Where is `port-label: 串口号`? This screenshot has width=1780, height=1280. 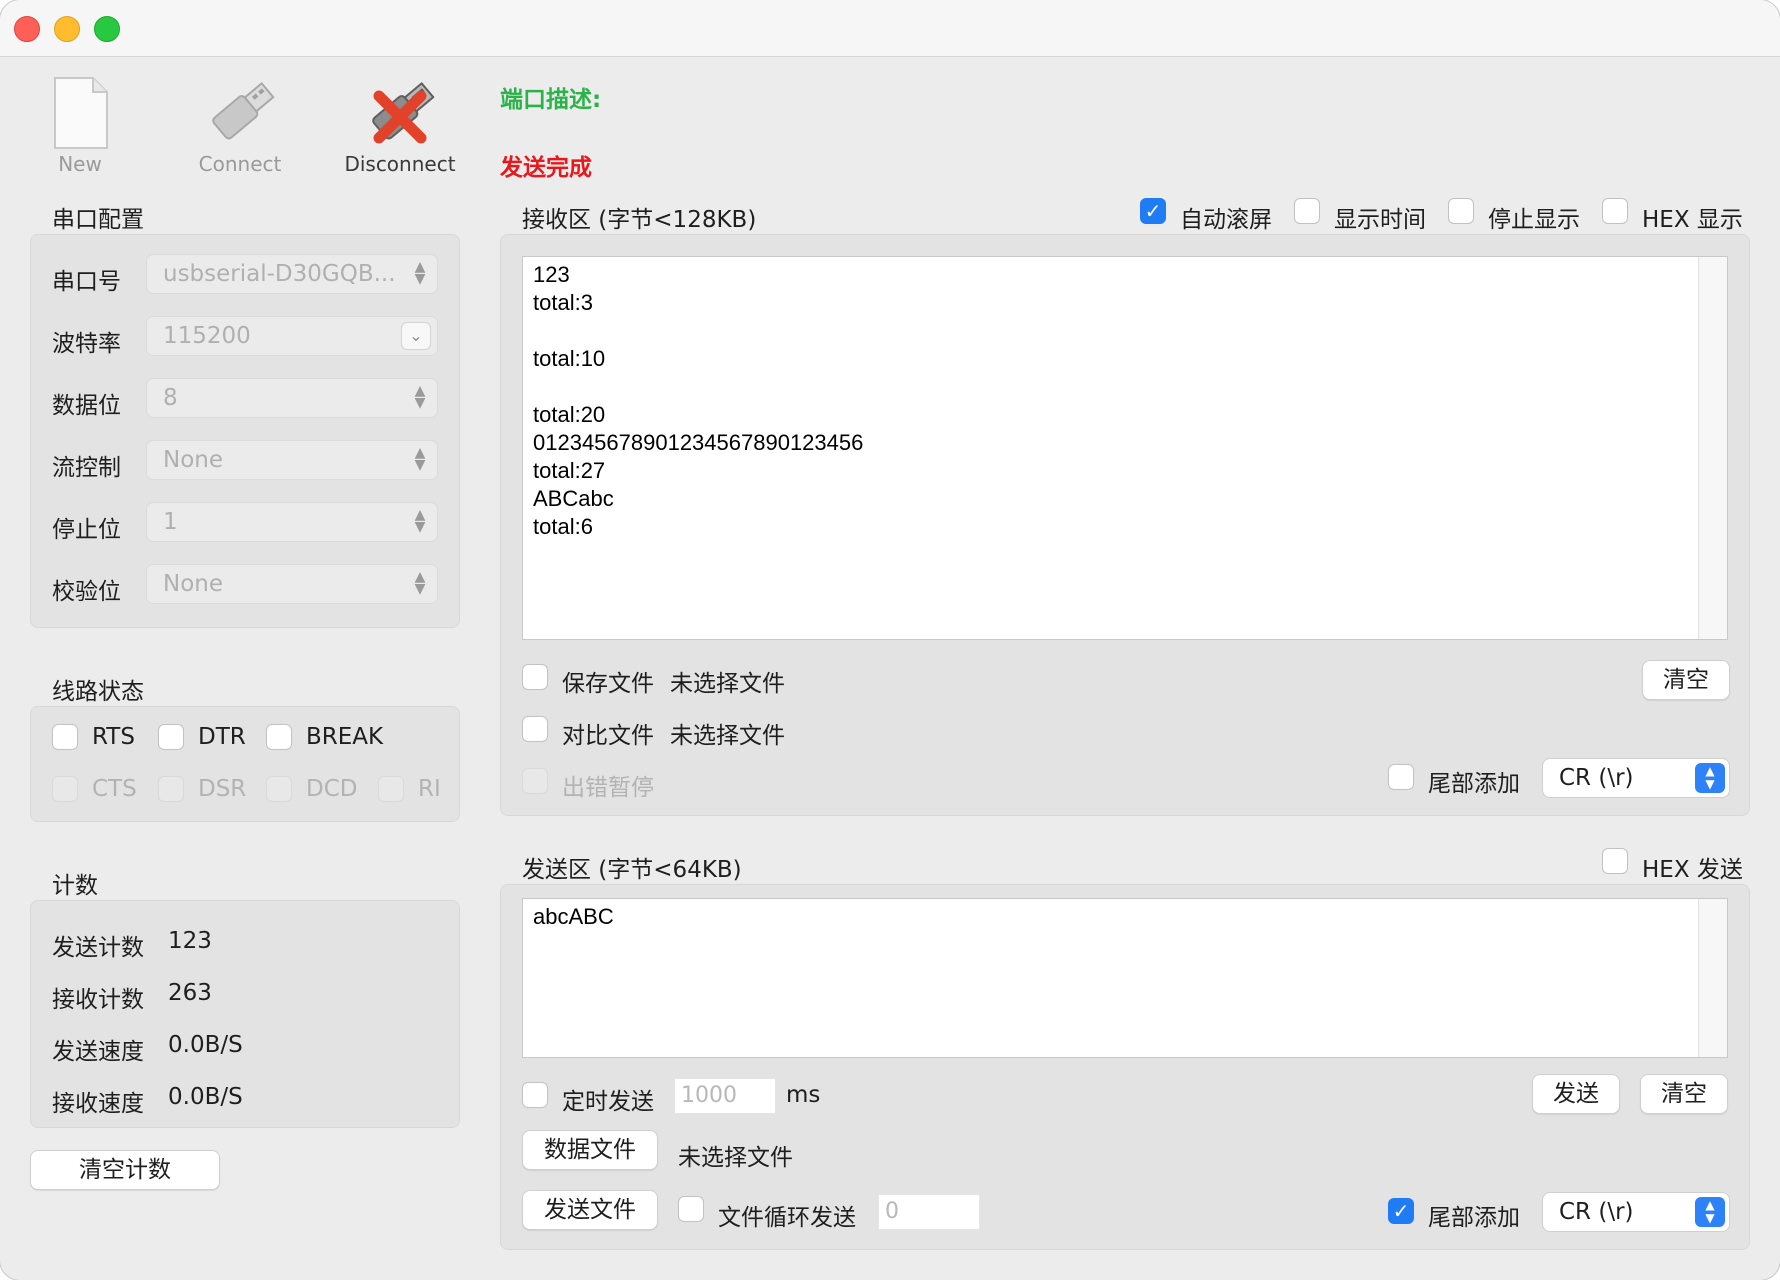 port-label: 串口号 is located at coordinates (86, 282).